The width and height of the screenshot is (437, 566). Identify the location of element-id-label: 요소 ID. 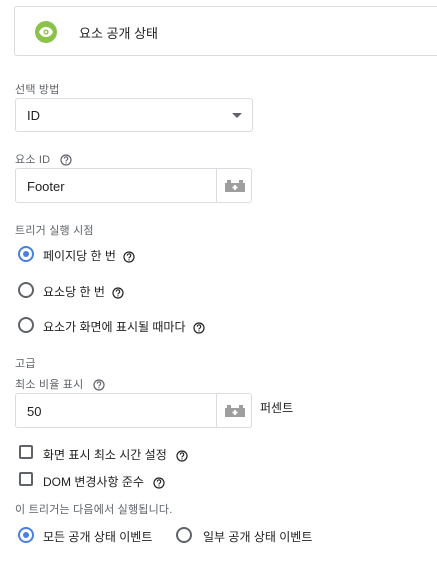
(43, 159).